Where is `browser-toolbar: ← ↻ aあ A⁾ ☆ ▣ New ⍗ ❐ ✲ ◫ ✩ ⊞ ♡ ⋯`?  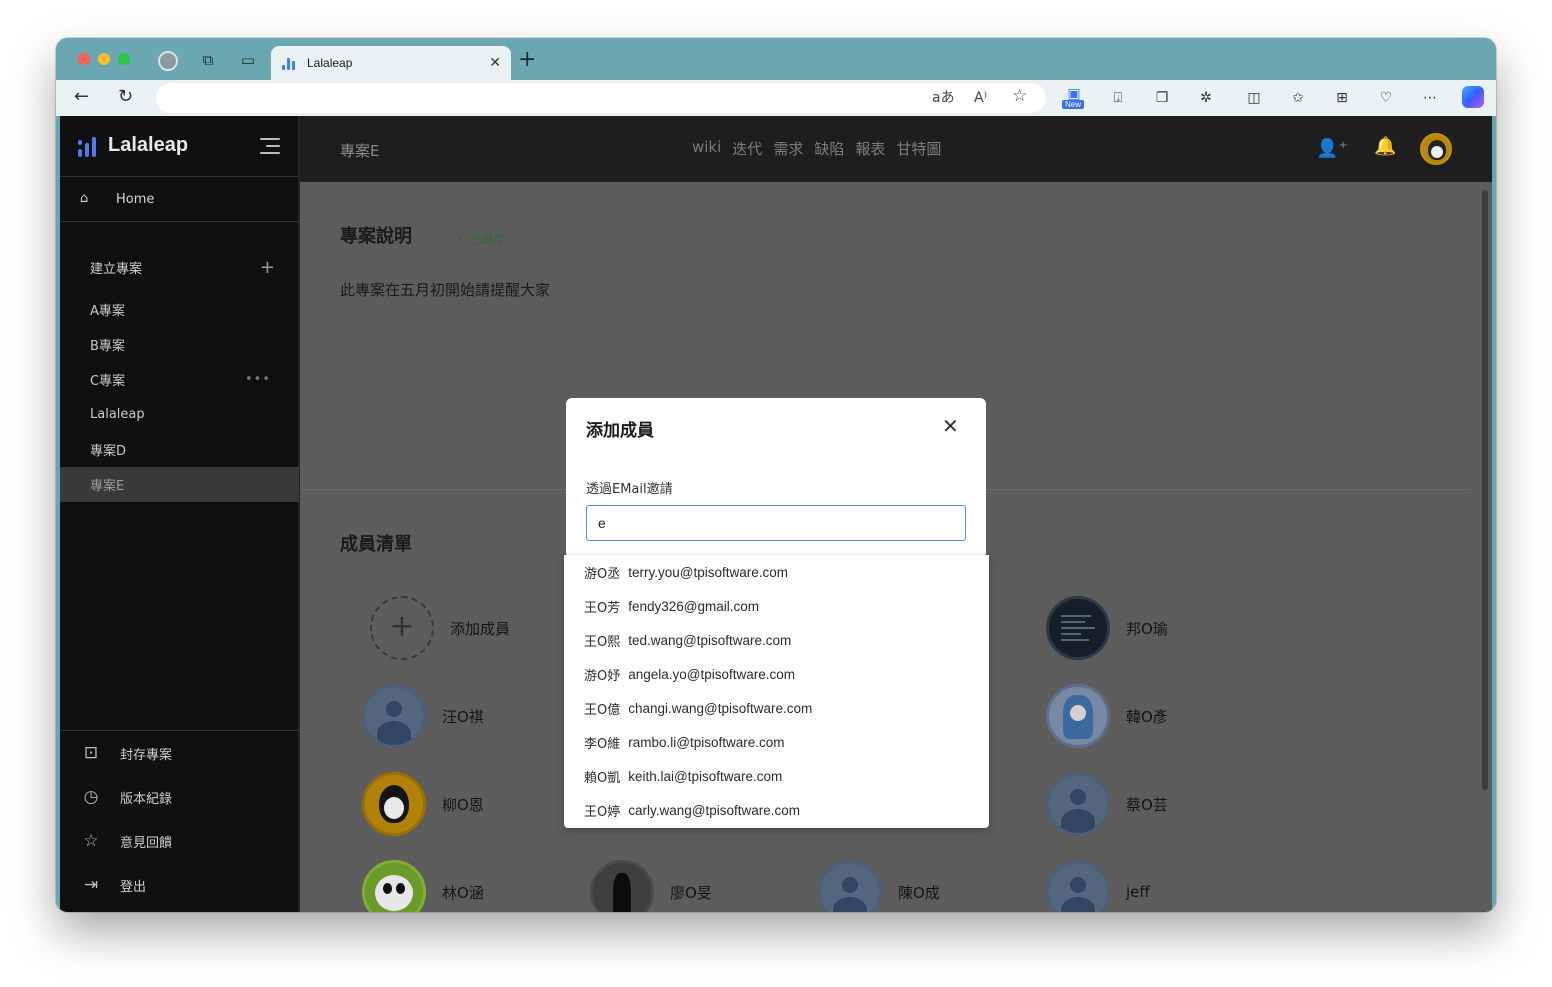 browser-toolbar: ← ↻ aあ A⁾ ☆ ▣ New ⍗ ❐ ✲ ◫ ✩ ⊞ ♡ ⋯ is located at coordinates (776, 98).